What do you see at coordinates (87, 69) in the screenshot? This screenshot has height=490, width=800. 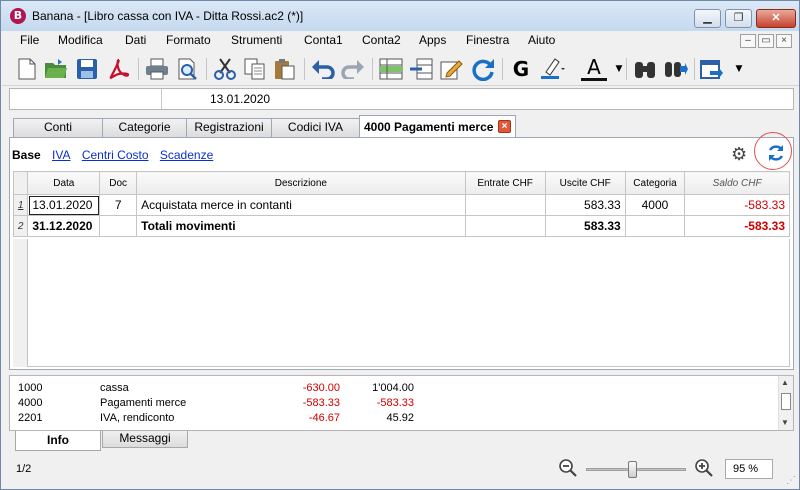 I see `save-icon` at bounding box center [87, 69].